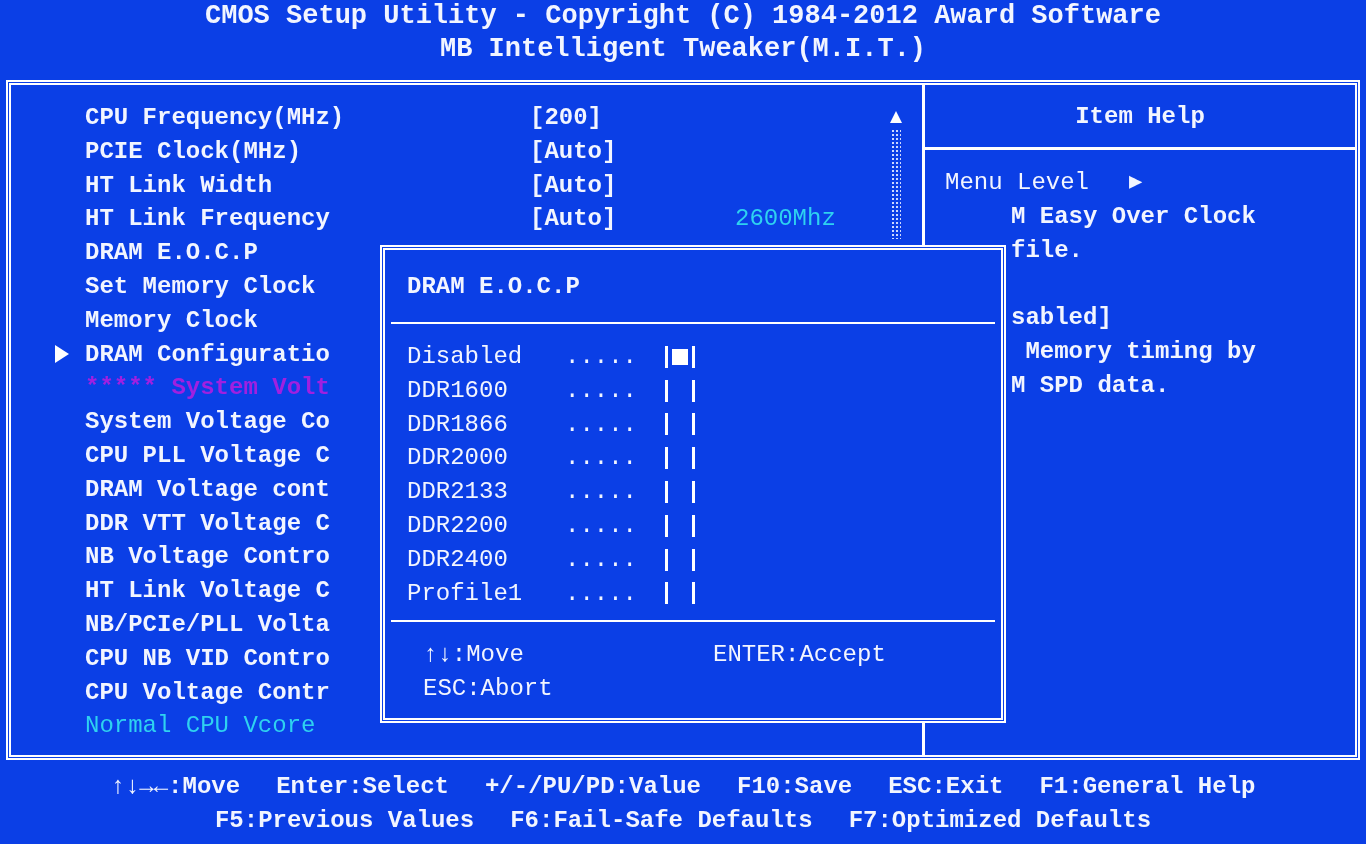 The image size is (1366, 844). What do you see at coordinates (486, 492) in the screenshot?
I see `option-label: DDR2133` at bounding box center [486, 492].